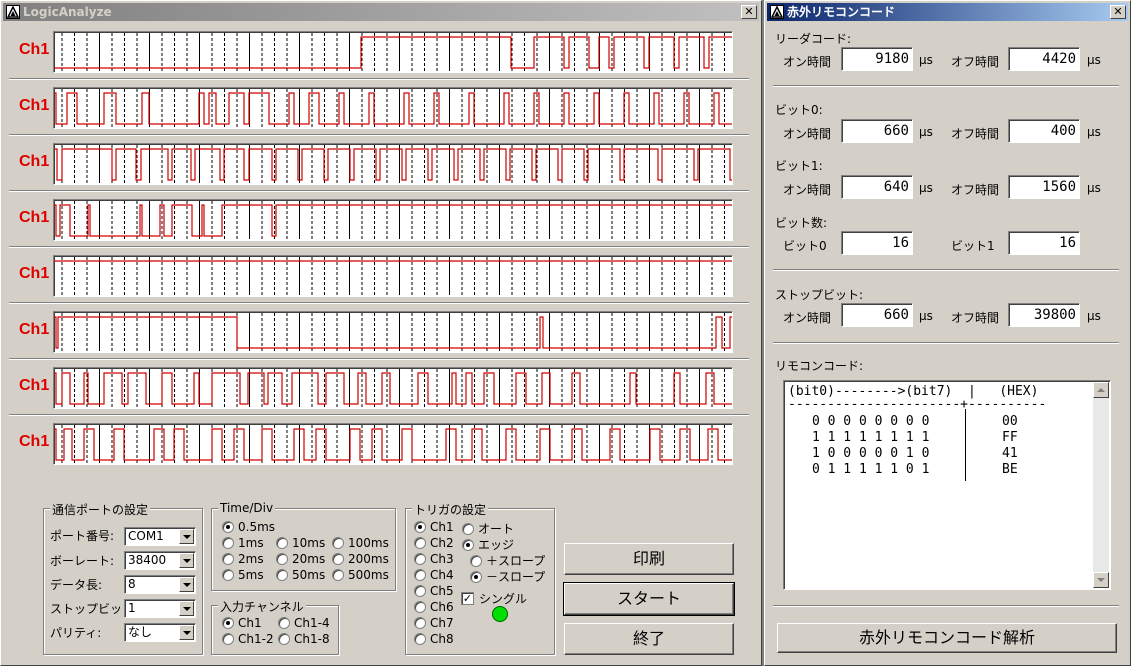  I want to click on input-channel-radio: Ch1-8, so click(304, 639).